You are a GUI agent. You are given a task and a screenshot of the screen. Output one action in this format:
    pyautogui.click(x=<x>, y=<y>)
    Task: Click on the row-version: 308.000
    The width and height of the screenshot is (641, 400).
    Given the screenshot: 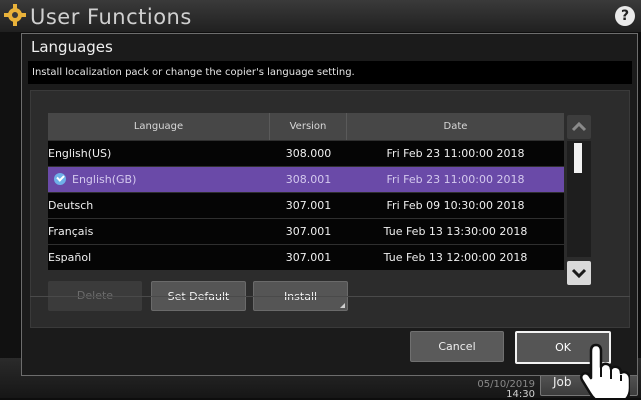 What is the action you would take?
    pyautogui.click(x=308, y=153)
    